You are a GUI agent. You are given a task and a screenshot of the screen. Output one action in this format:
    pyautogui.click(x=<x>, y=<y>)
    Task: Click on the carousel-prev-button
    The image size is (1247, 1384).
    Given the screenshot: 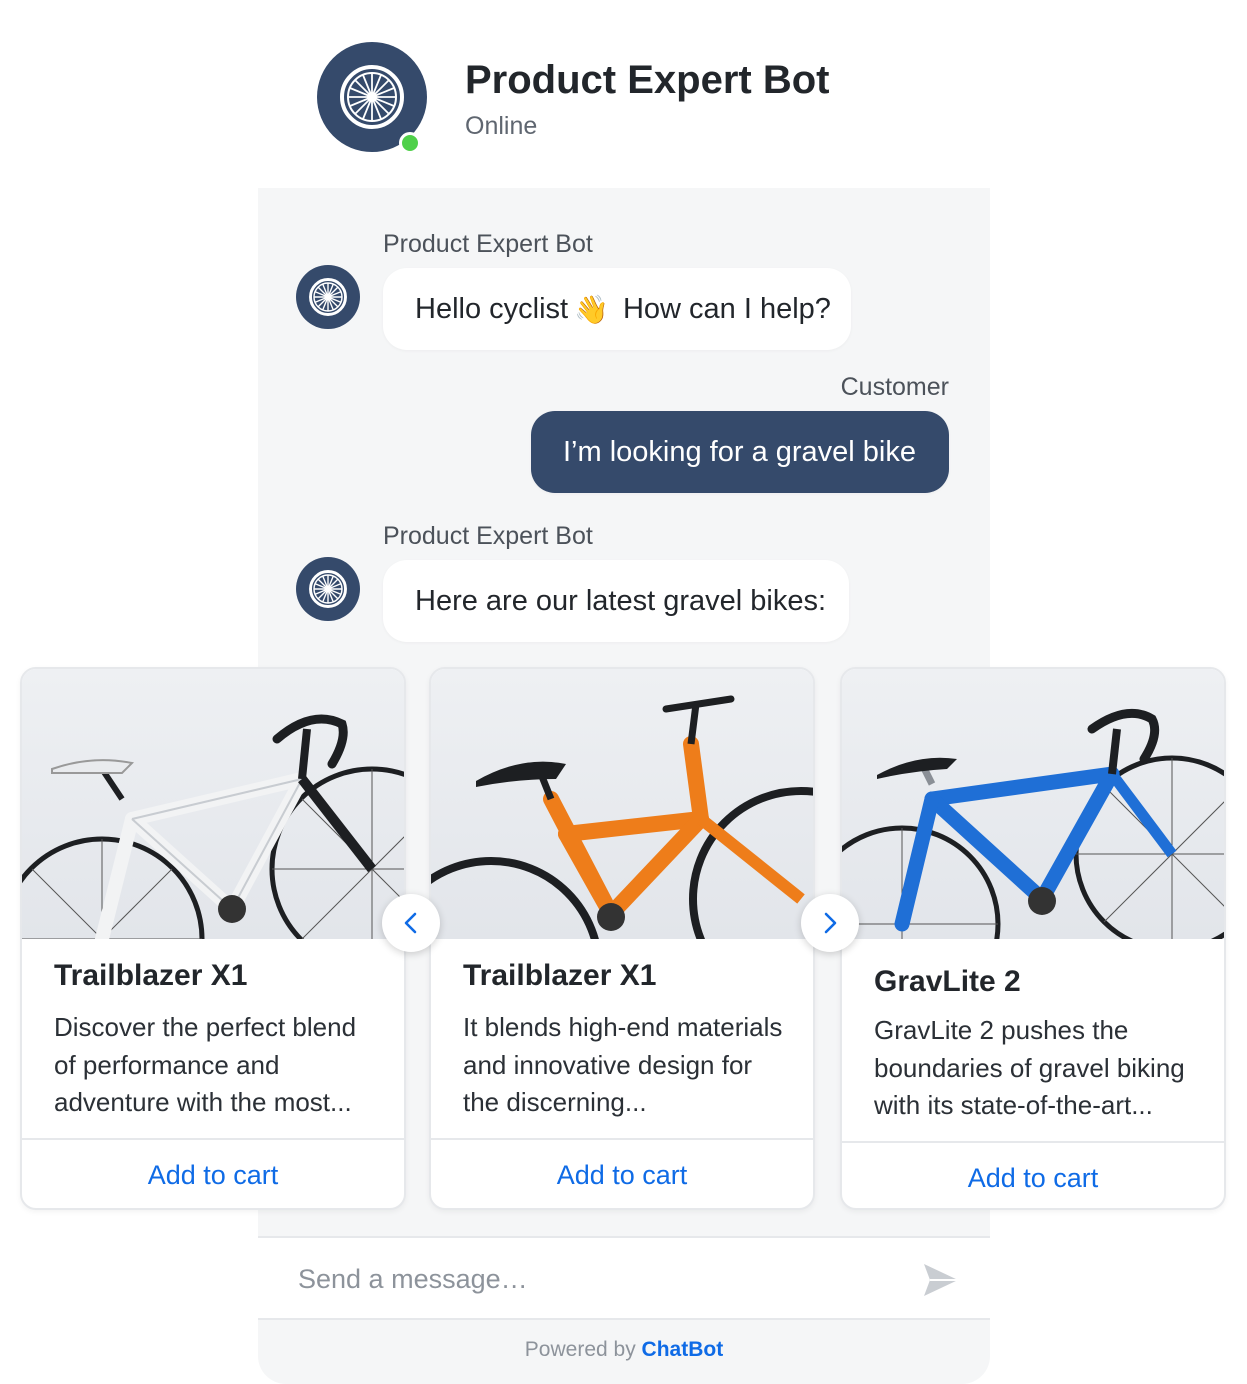 What is the action you would take?
    pyautogui.click(x=411, y=923)
    